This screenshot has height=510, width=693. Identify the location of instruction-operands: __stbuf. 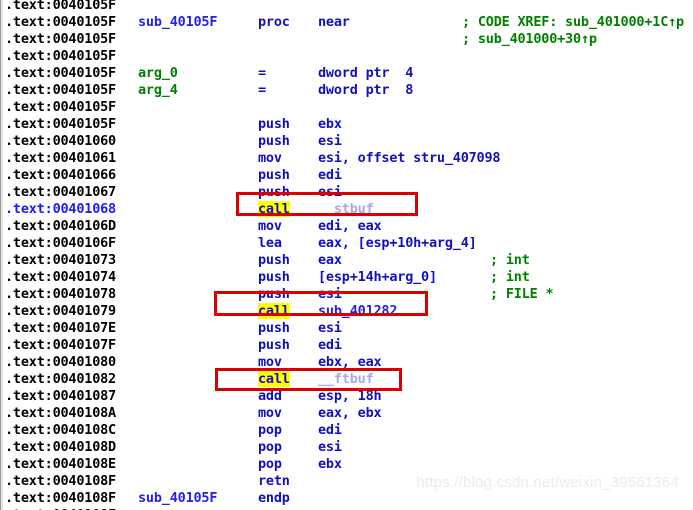
(346, 209).